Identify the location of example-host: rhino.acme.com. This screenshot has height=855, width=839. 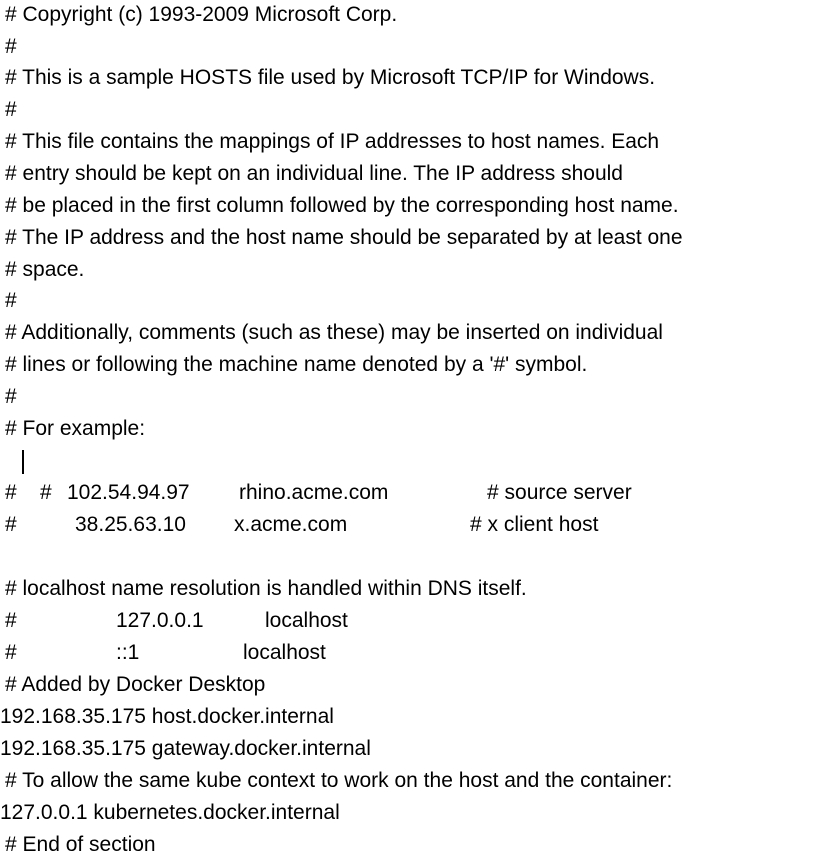
(314, 492).